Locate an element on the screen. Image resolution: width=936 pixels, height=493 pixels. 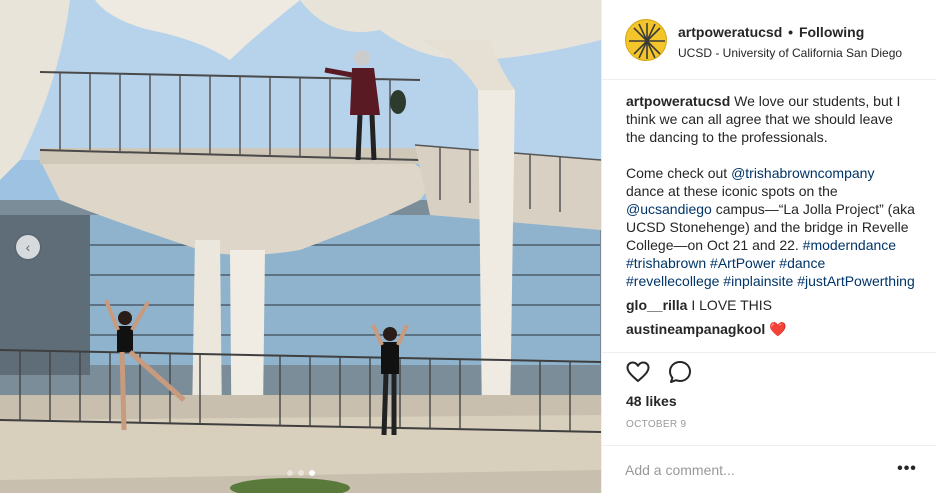
mention-link: @ucsandiego is located at coordinates (669, 209).